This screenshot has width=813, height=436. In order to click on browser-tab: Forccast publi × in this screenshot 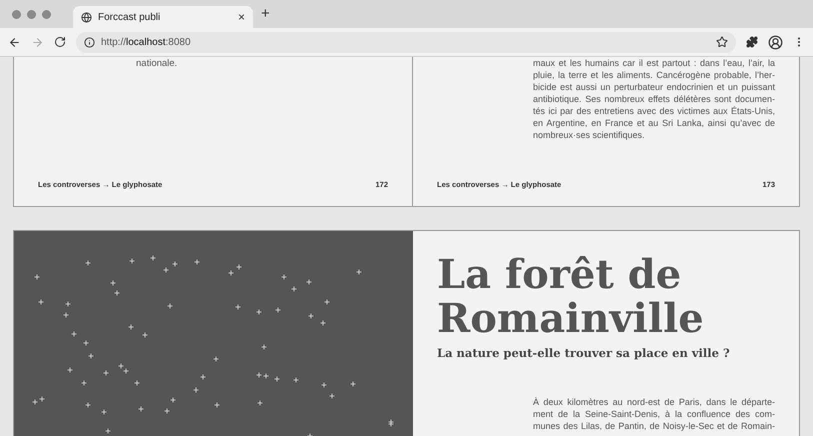, I will do `click(163, 17)`.